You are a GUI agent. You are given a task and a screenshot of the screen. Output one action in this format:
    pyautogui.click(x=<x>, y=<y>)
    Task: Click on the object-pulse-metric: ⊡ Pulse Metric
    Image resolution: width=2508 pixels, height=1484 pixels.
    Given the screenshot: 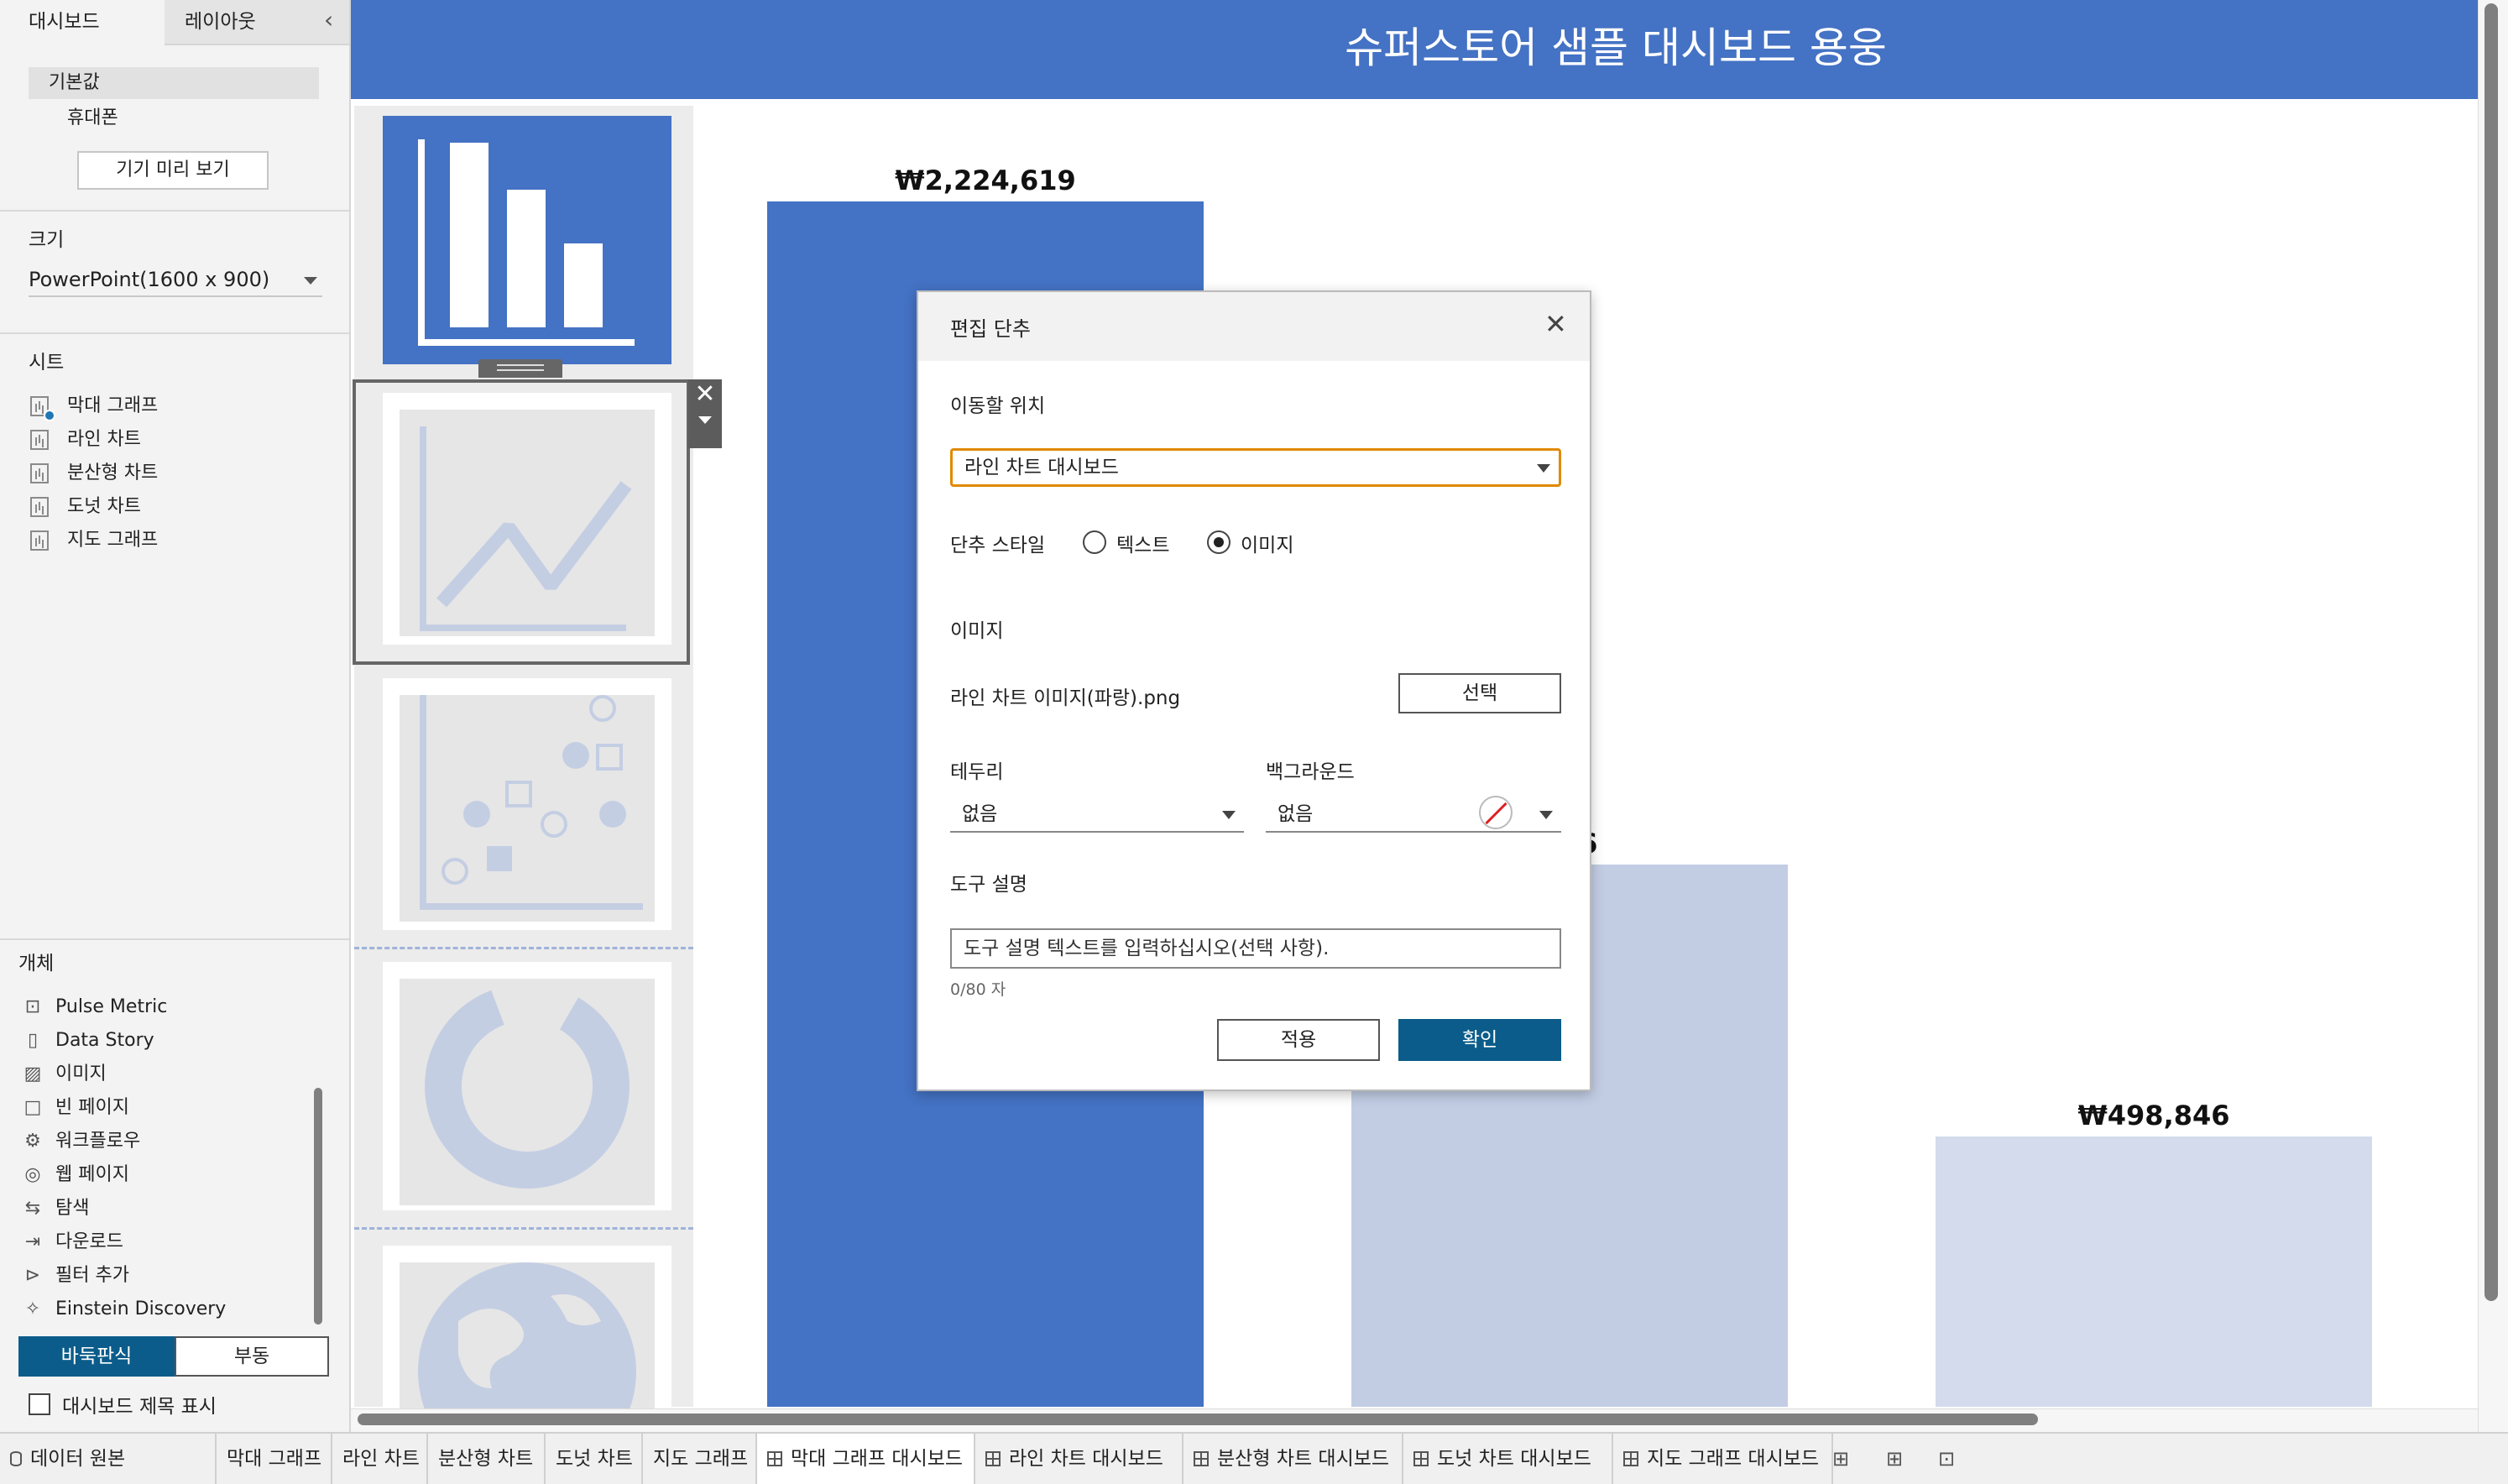 What is the action you would take?
    pyautogui.click(x=95, y=1007)
    